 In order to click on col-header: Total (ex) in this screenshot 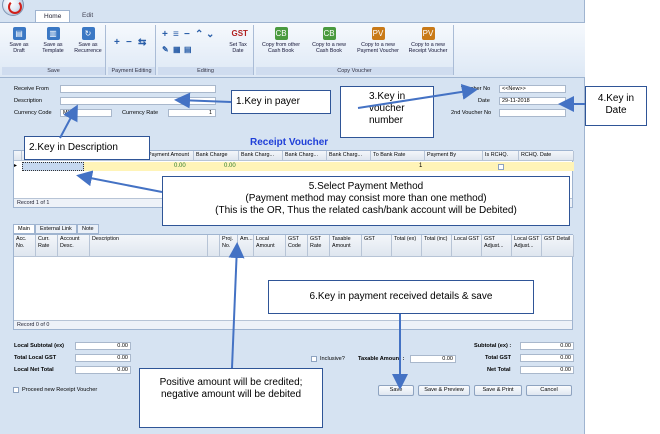, I will do `click(407, 246)`.